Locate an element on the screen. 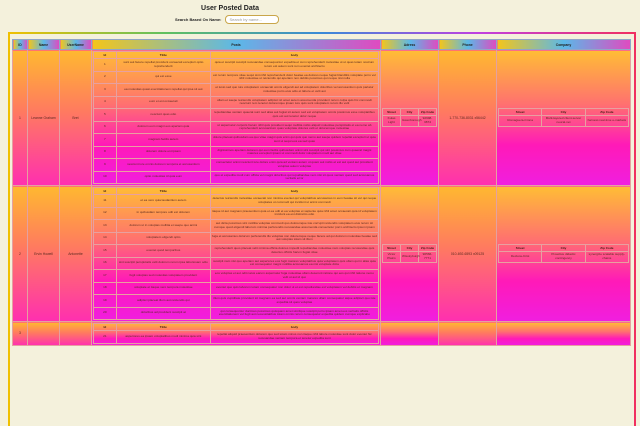 Image resolution: width=640 pixels, height=426 pixels. post-id: 9 is located at coordinates (105, 165).